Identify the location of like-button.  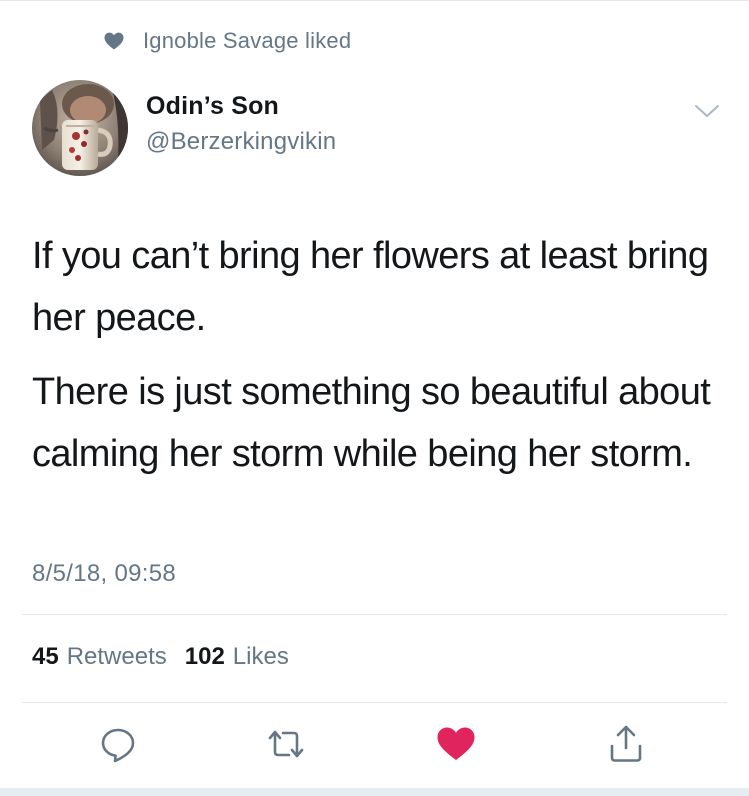
(456, 746).